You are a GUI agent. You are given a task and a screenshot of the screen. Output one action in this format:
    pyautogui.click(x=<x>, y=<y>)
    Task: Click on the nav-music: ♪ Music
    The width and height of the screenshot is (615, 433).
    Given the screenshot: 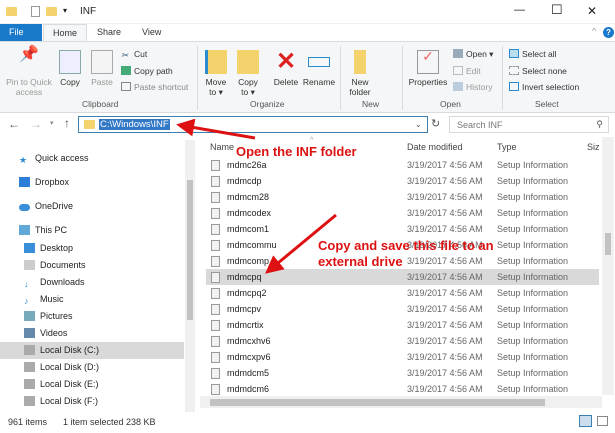 What is the action you would take?
    pyautogui.click(x=44, y=300)
    